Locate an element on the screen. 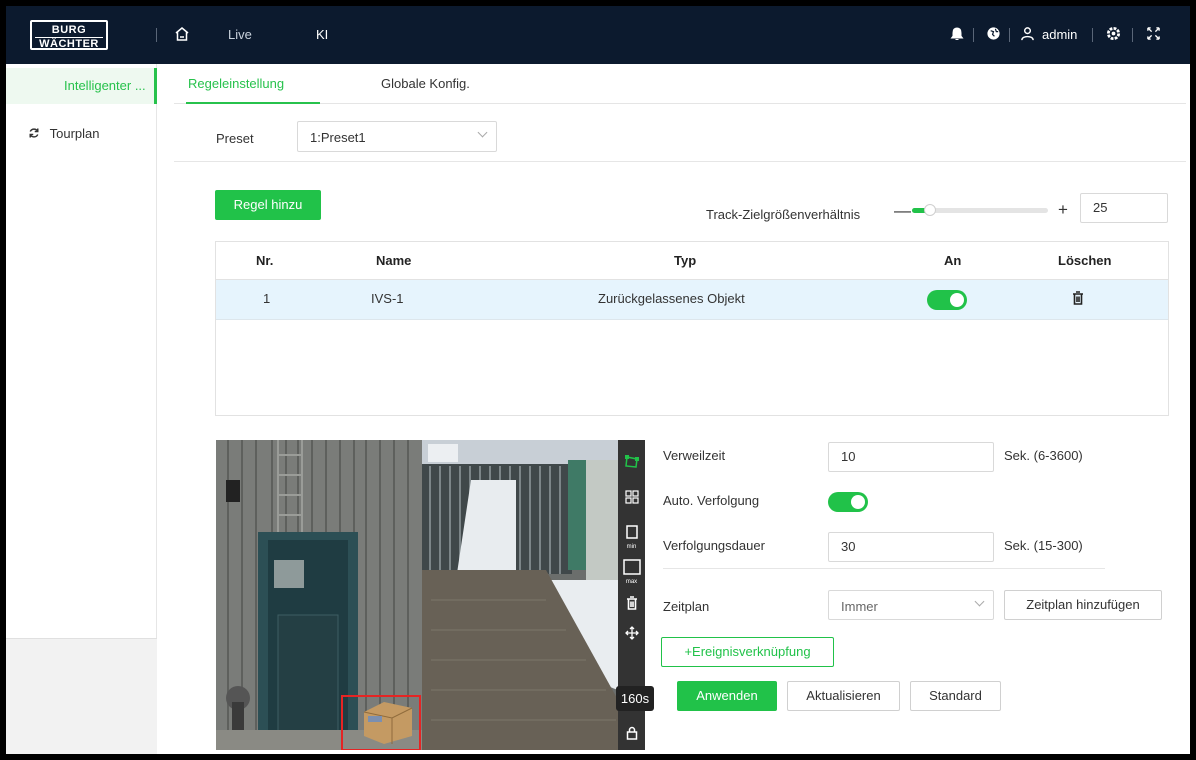 Image resolution: width=1196 pixels, height=760 pixels. column-header: An is located at coordinates (953, 260).